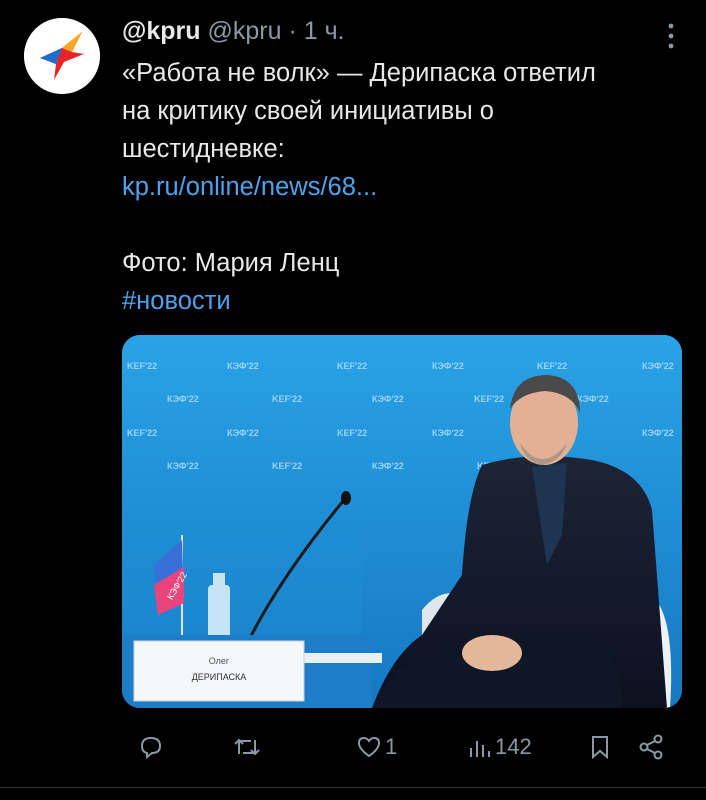 The height and width of the screenshot is (800, 706). I want to click on heart-icon, so click(369, 747).